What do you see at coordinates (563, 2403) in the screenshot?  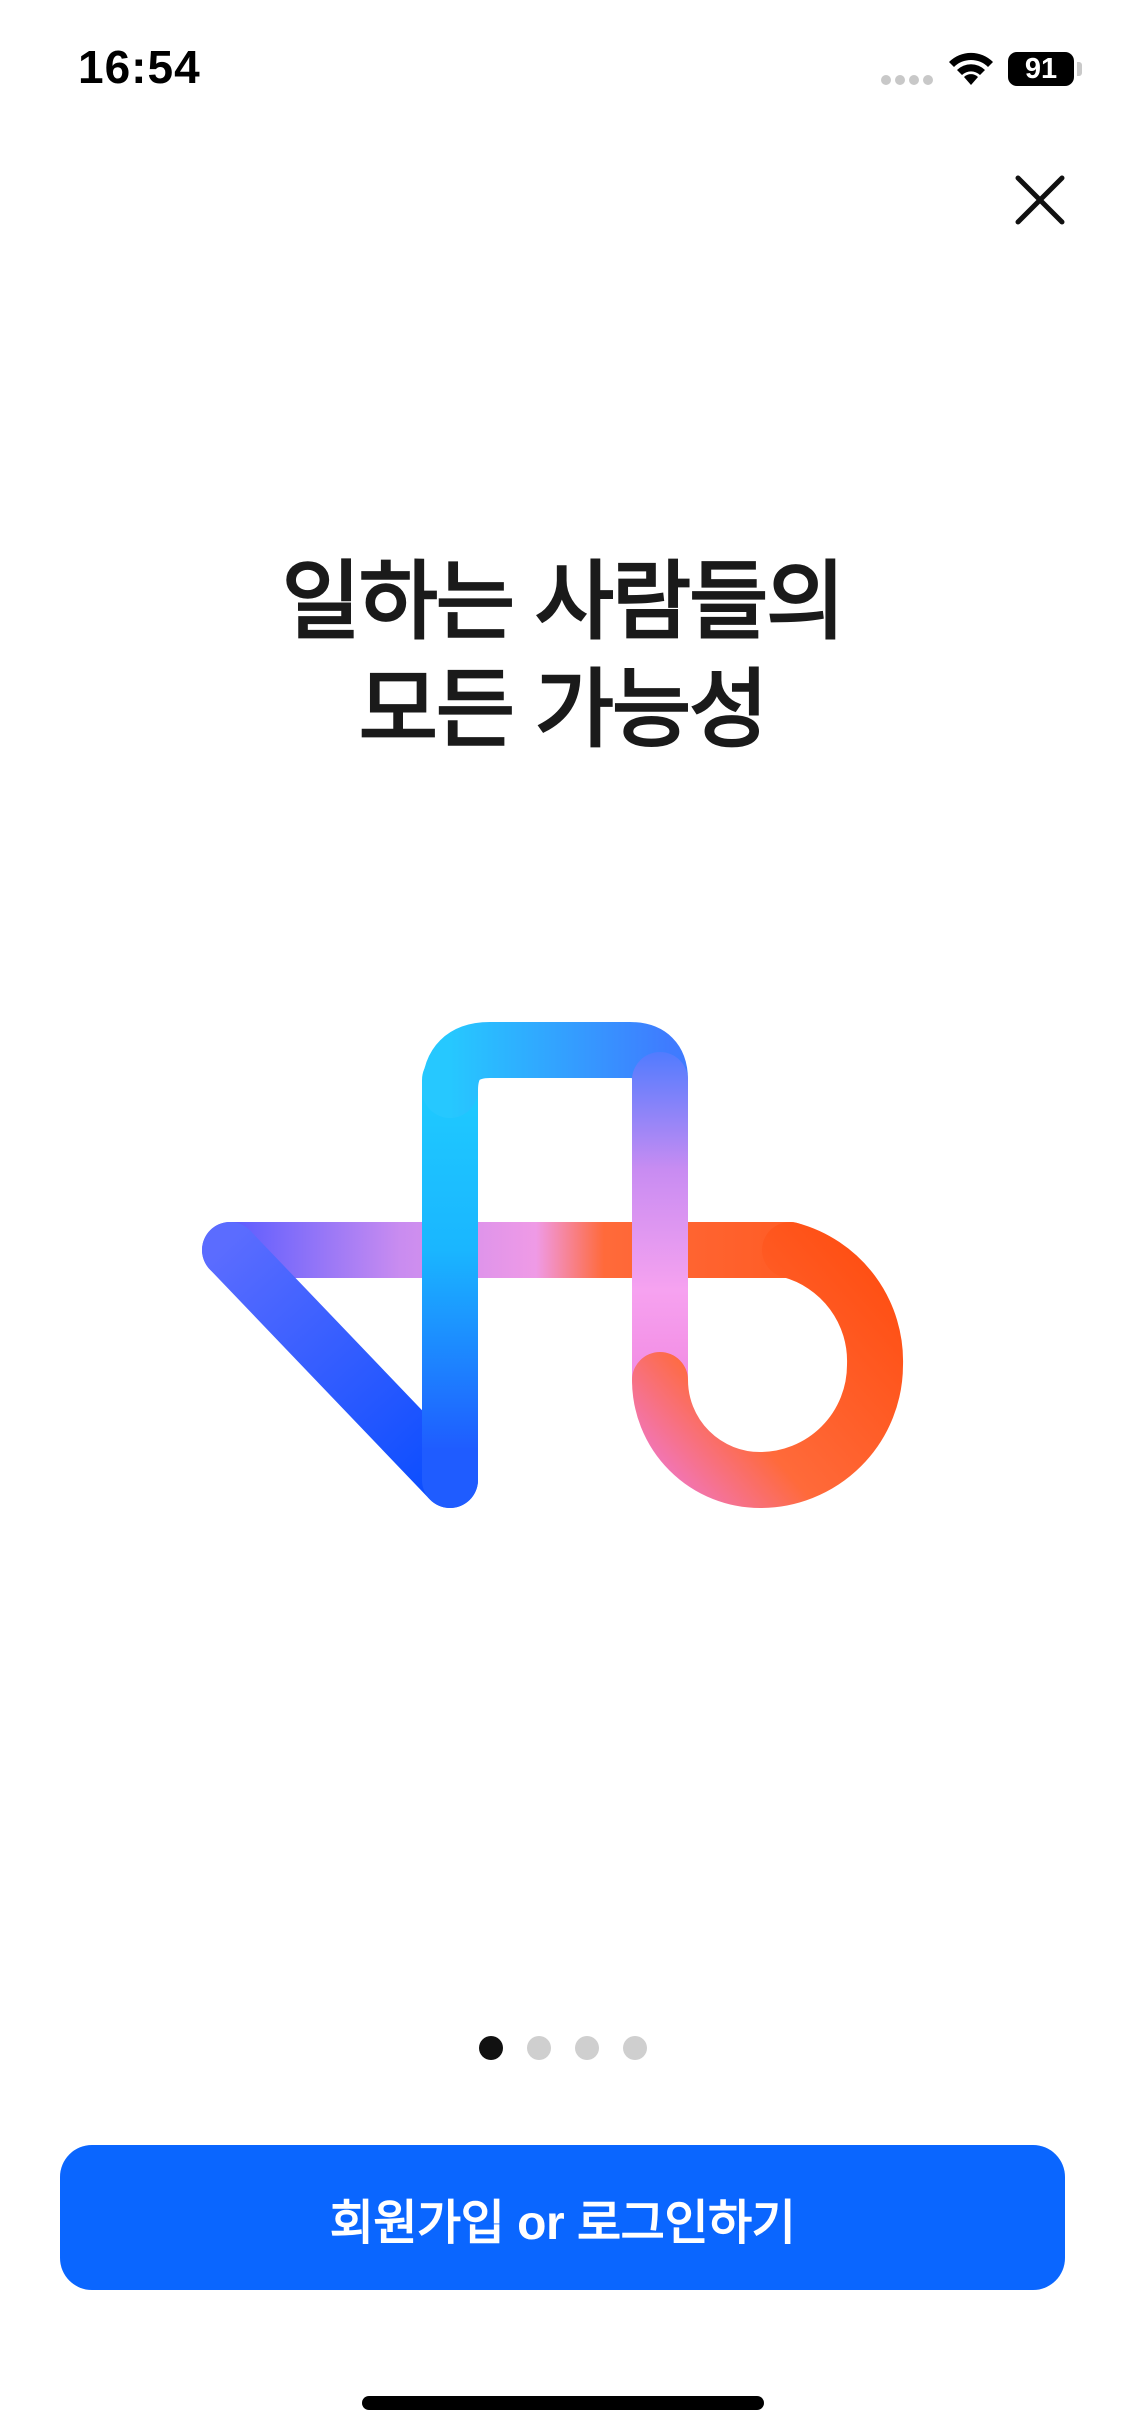 I see `home-indicator` at bounding box center [563, 2403].